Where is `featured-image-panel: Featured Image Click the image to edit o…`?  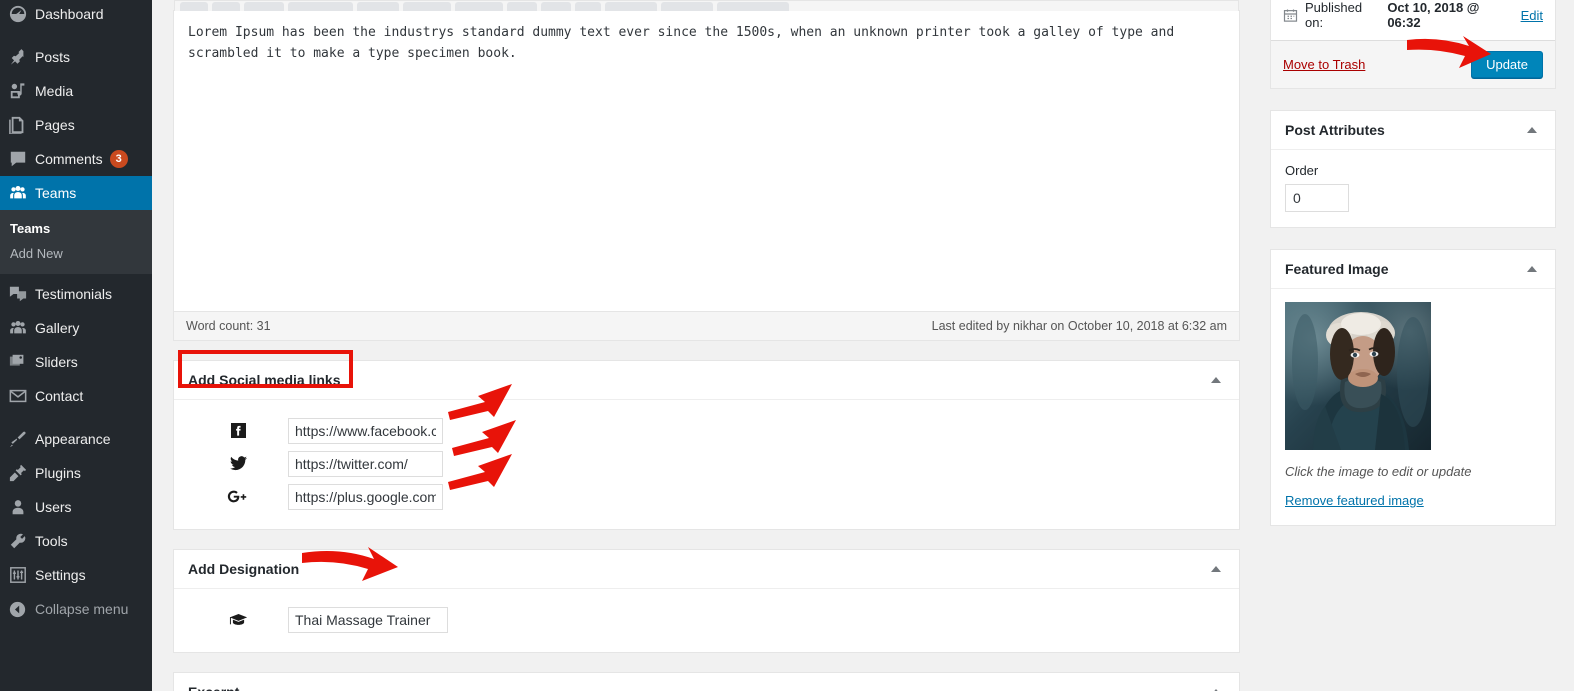 featured-image-panel: Featured Image Click the image to edit o… is located at coordinates (1413, 387).